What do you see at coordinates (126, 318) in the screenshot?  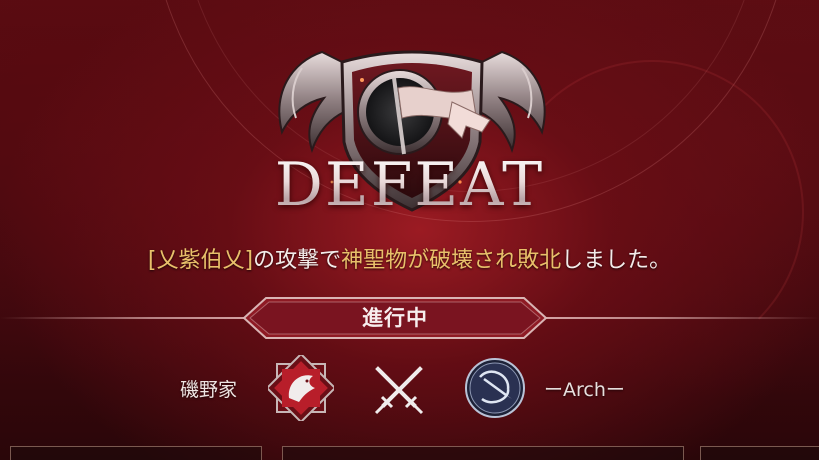 I see `divider-left` at bounding box center [126, 318].